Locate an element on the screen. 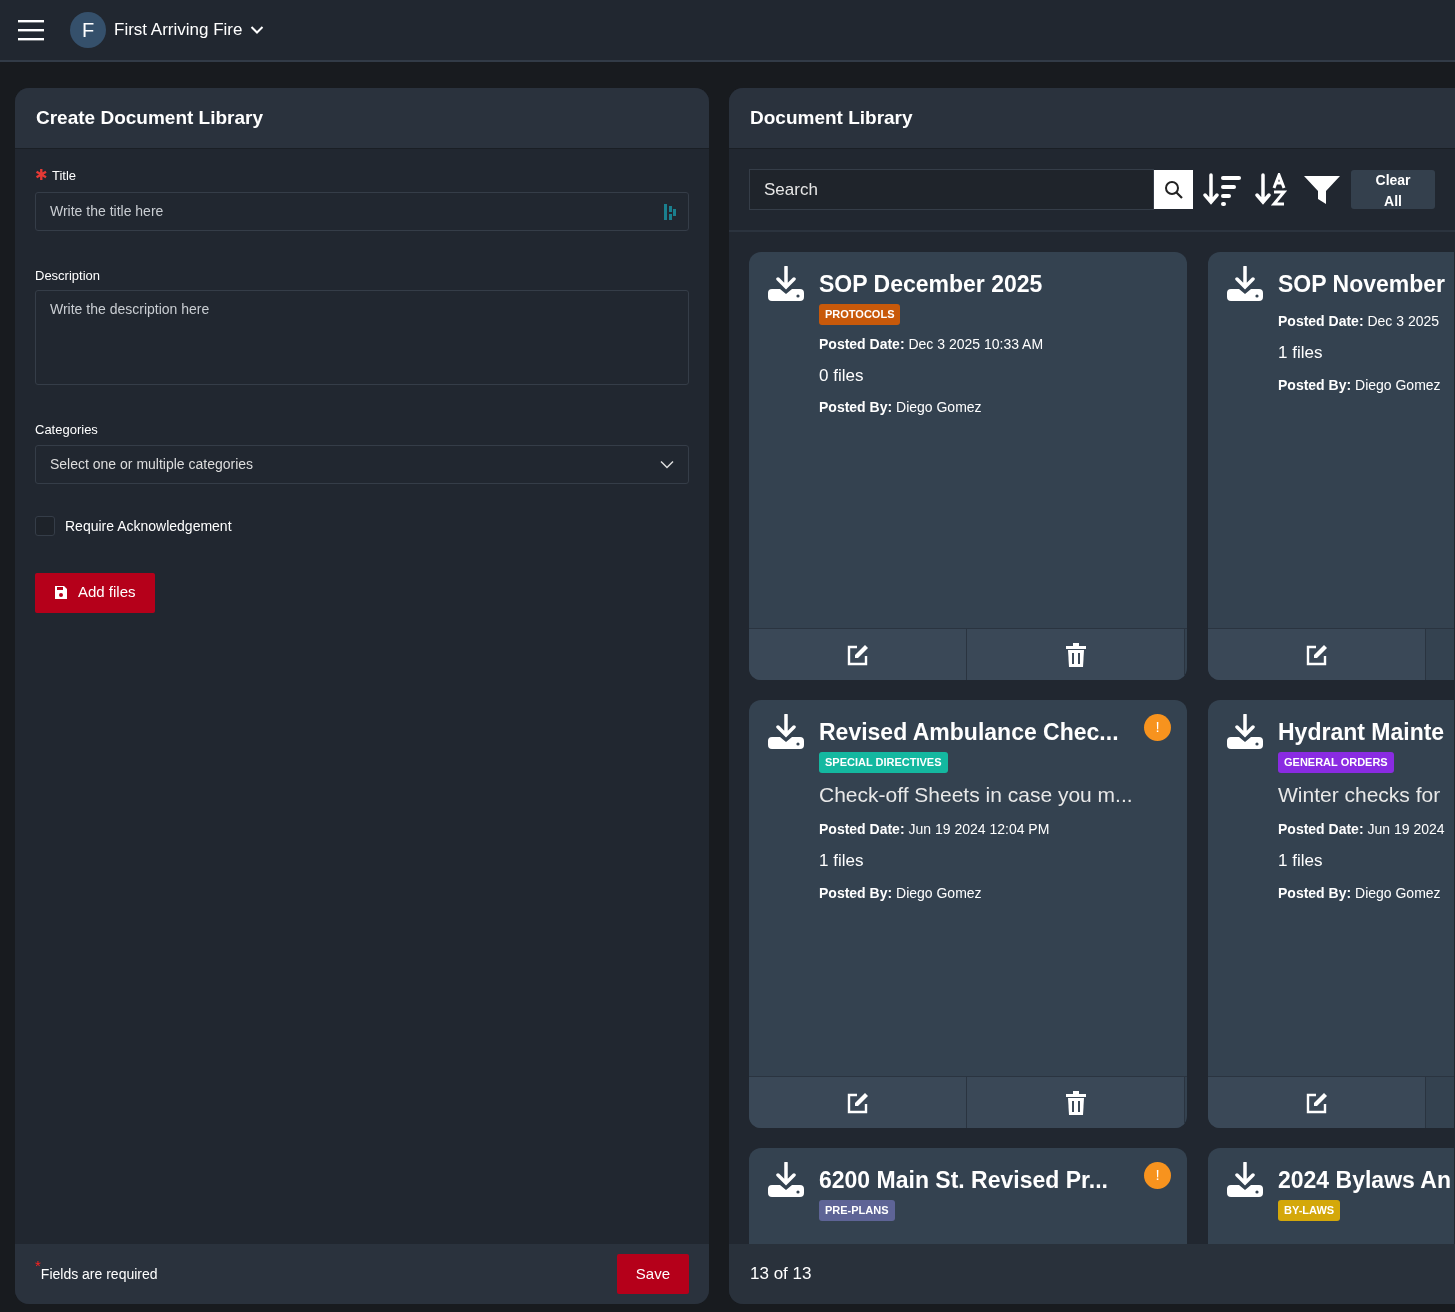  field-label: Title is located at coordinates (64, 175).